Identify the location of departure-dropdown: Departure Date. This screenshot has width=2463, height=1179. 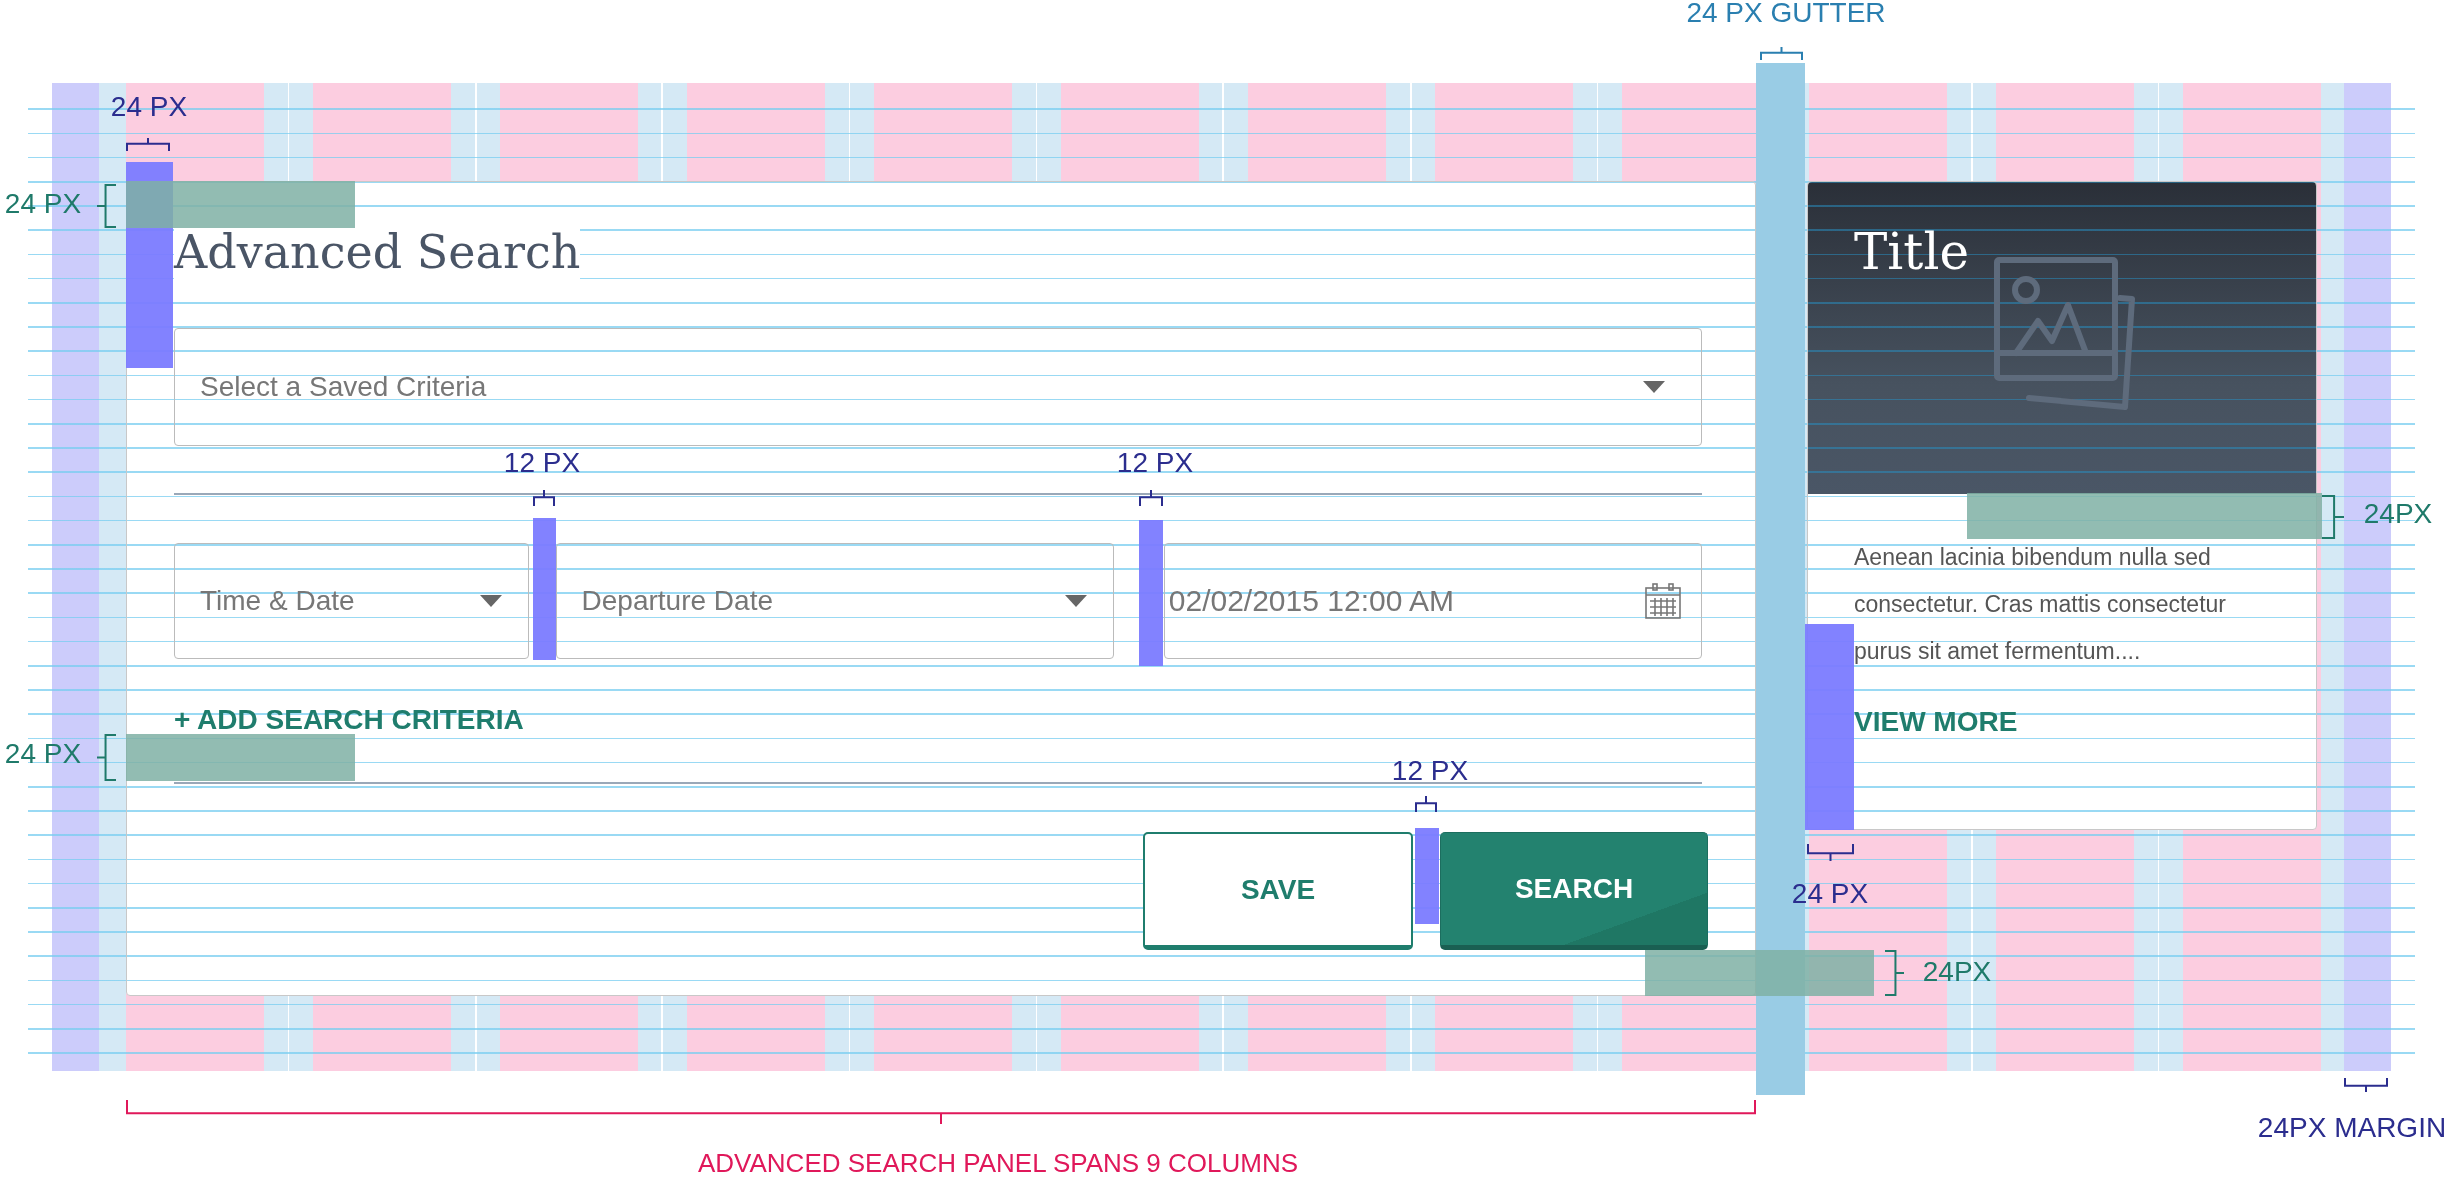
(834, 601).